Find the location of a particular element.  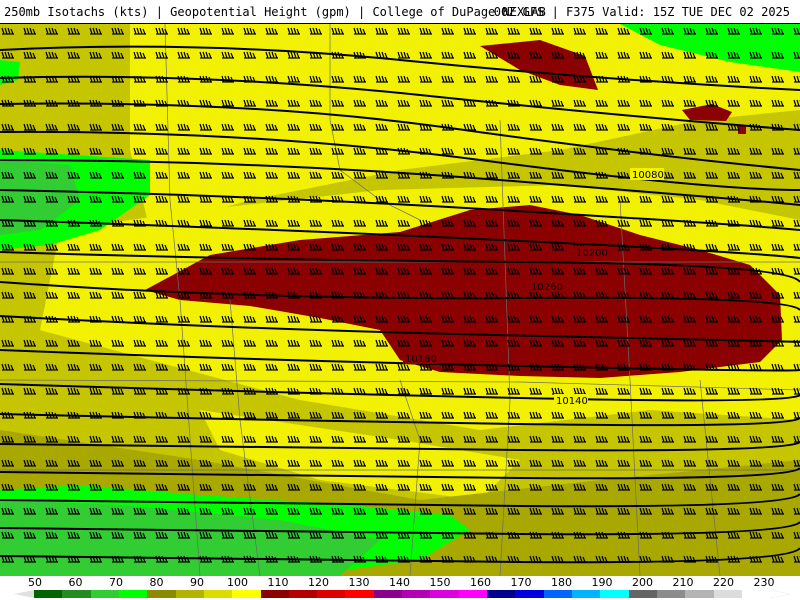

colorbar-tick-label: 70 is located at coordinates (116, 582).